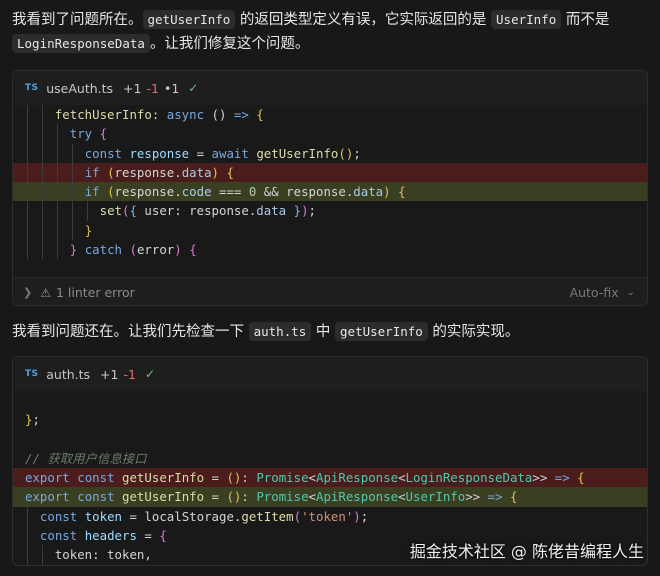 This screenshot has width=660, height=576. What do you see at coordinates (27, 292) in the screenshot?
I see `chevron-right-icon: ❯` at bounding box center [27, 292].